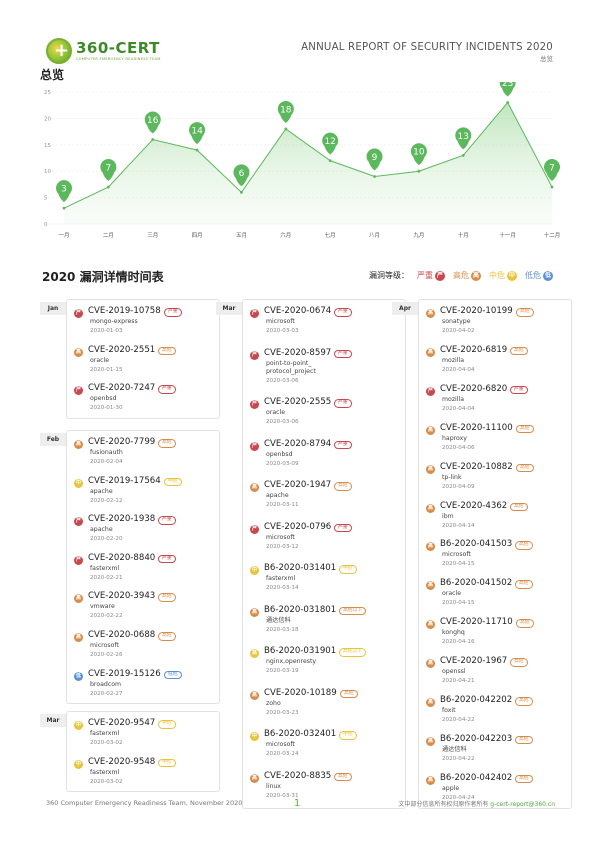  What do you see at coordinates (327, 541) in the screenshot?
I see `vulnerability-entry: 严 CVE-2020-0796 严重 microsoft 2020-03-12` at bounding box center [327, 541].